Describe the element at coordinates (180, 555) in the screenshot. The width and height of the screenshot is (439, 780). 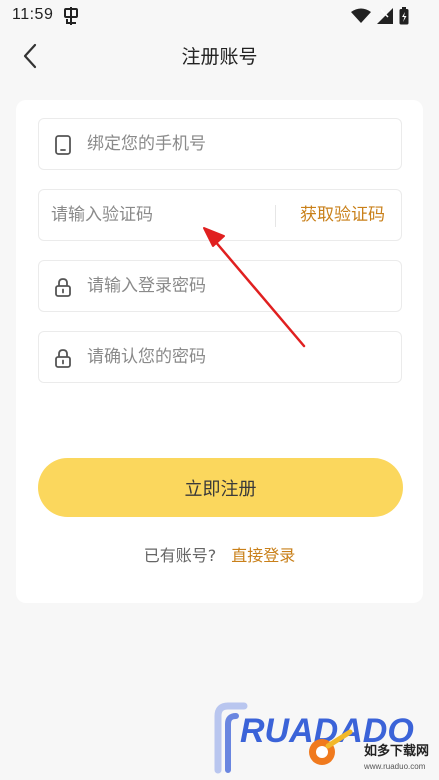
I see `have-account-text: 已有账号?` at that location.